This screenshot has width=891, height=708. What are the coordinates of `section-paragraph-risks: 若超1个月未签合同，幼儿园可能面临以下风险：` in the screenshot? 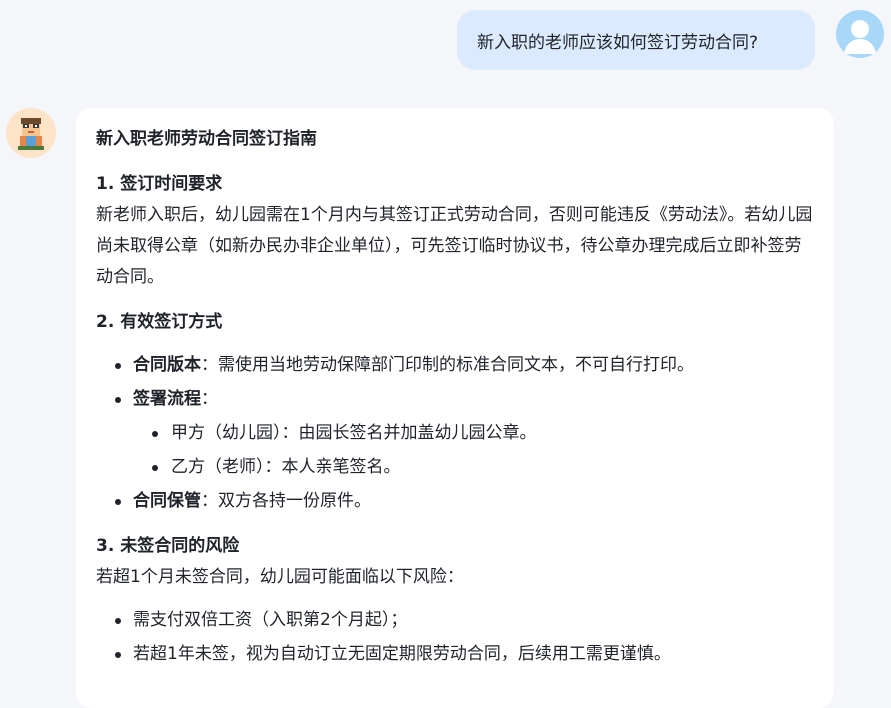 It's located at (280, 577).